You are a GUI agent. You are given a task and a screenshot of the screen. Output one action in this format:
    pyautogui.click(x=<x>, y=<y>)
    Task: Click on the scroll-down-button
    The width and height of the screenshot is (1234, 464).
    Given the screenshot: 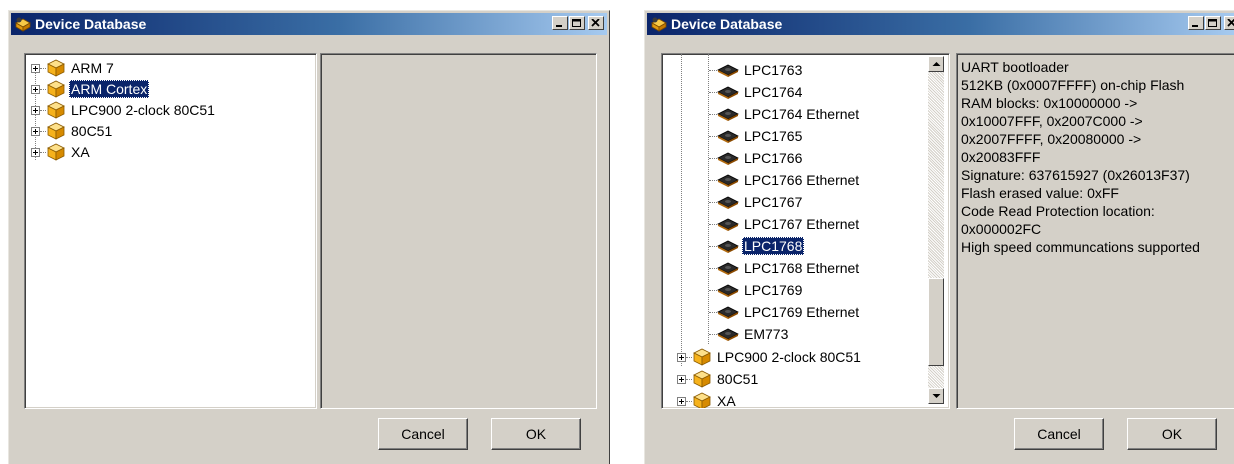 What is the action you would take?
    pyautogui.click(x=936, y=396)
    